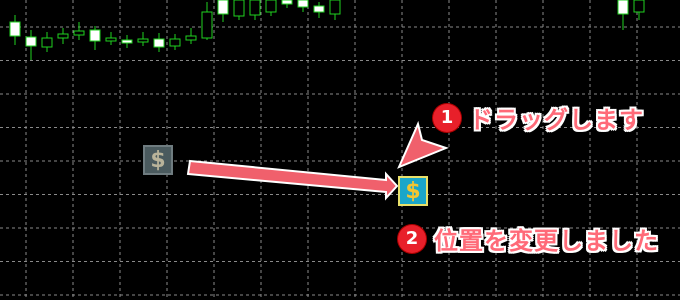 This screenshot has height=300, width=680. Describe the element at coordinates (292, 180) in the screenshot. I see `drag-arrow` at that location.